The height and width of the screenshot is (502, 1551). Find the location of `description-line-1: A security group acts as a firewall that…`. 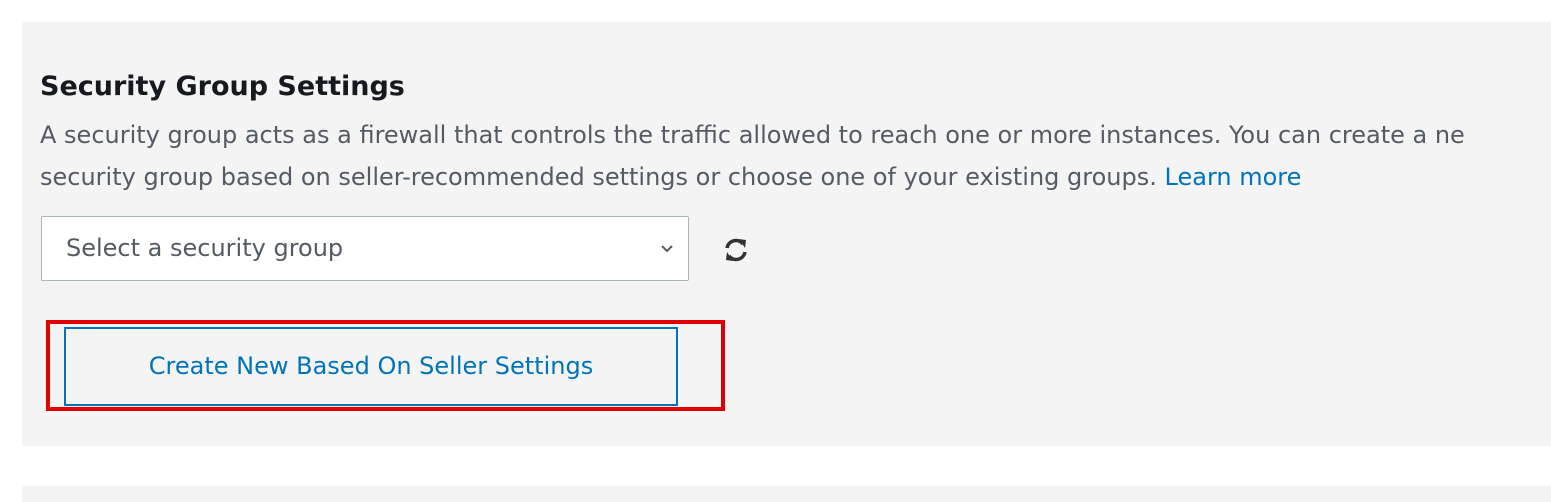

description-line-1: A security group acts as a firewall that… is located at coordinates (752, 135).